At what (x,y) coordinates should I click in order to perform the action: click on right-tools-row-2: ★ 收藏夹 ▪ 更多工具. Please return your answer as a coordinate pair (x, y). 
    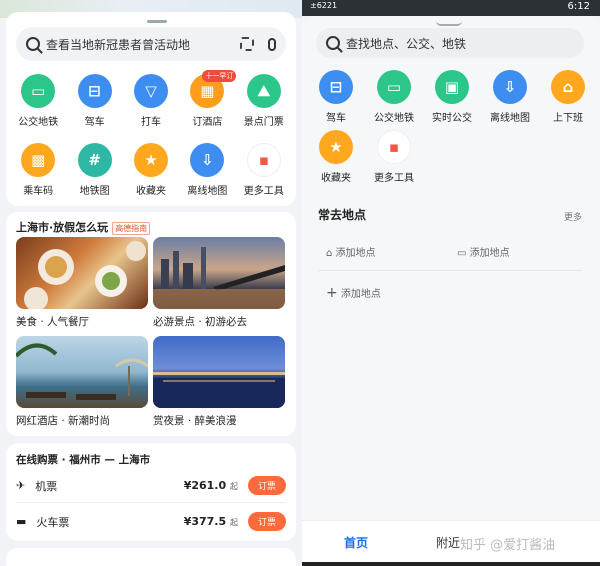
    Looking at the image, I should click on (365, 157).